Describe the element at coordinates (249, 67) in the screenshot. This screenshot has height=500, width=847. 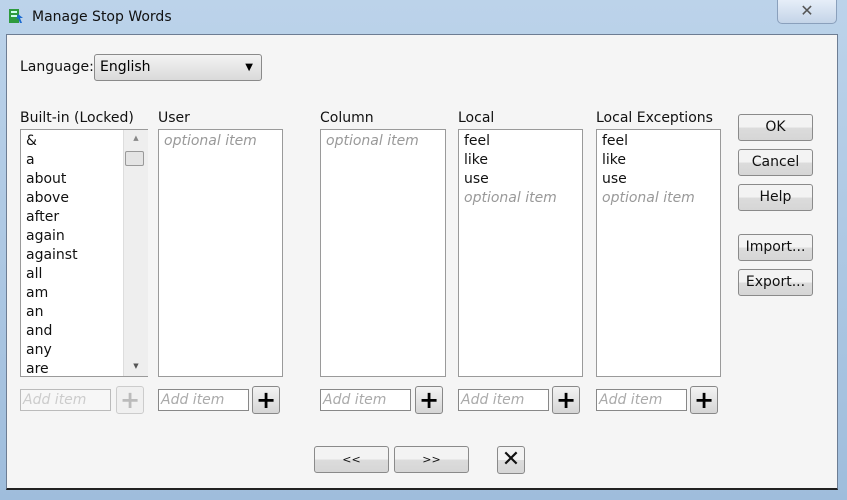
I see `chevron-down-icon: ▼` at that location.